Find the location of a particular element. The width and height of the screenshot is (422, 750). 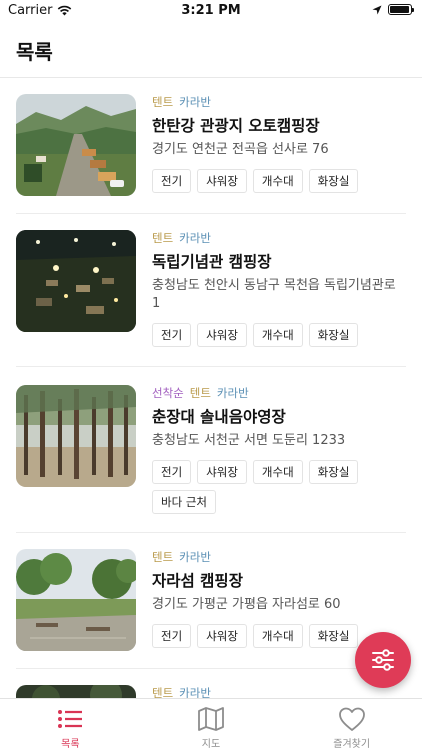

tab-map: 지도 is located at coordinates (211, 724).